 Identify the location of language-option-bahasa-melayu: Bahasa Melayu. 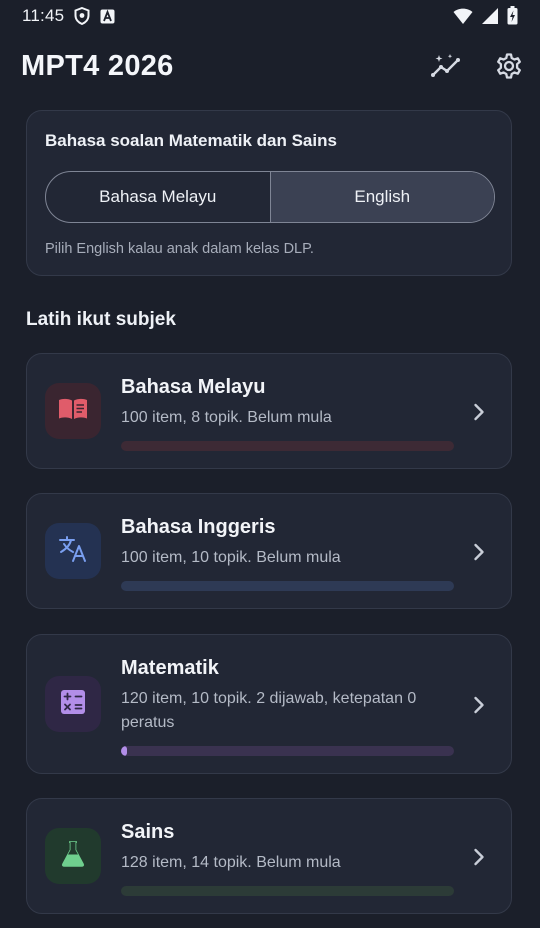
(158, 197).